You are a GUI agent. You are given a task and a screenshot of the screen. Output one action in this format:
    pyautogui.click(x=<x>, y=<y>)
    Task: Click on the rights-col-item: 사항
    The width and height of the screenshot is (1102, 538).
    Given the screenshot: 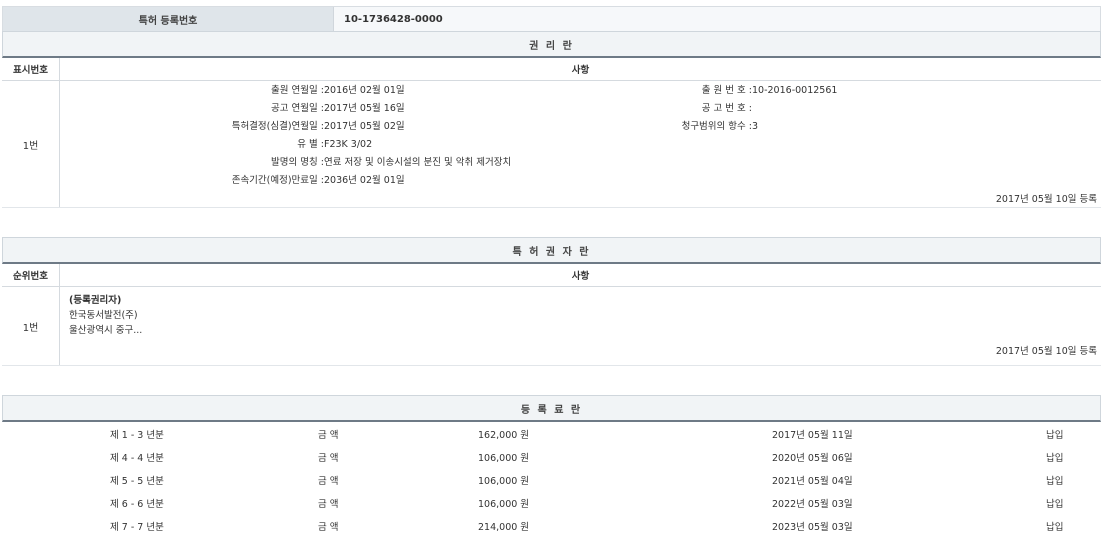 What is the action you would take?
    pyautogui.click(x=580, y=69)
    